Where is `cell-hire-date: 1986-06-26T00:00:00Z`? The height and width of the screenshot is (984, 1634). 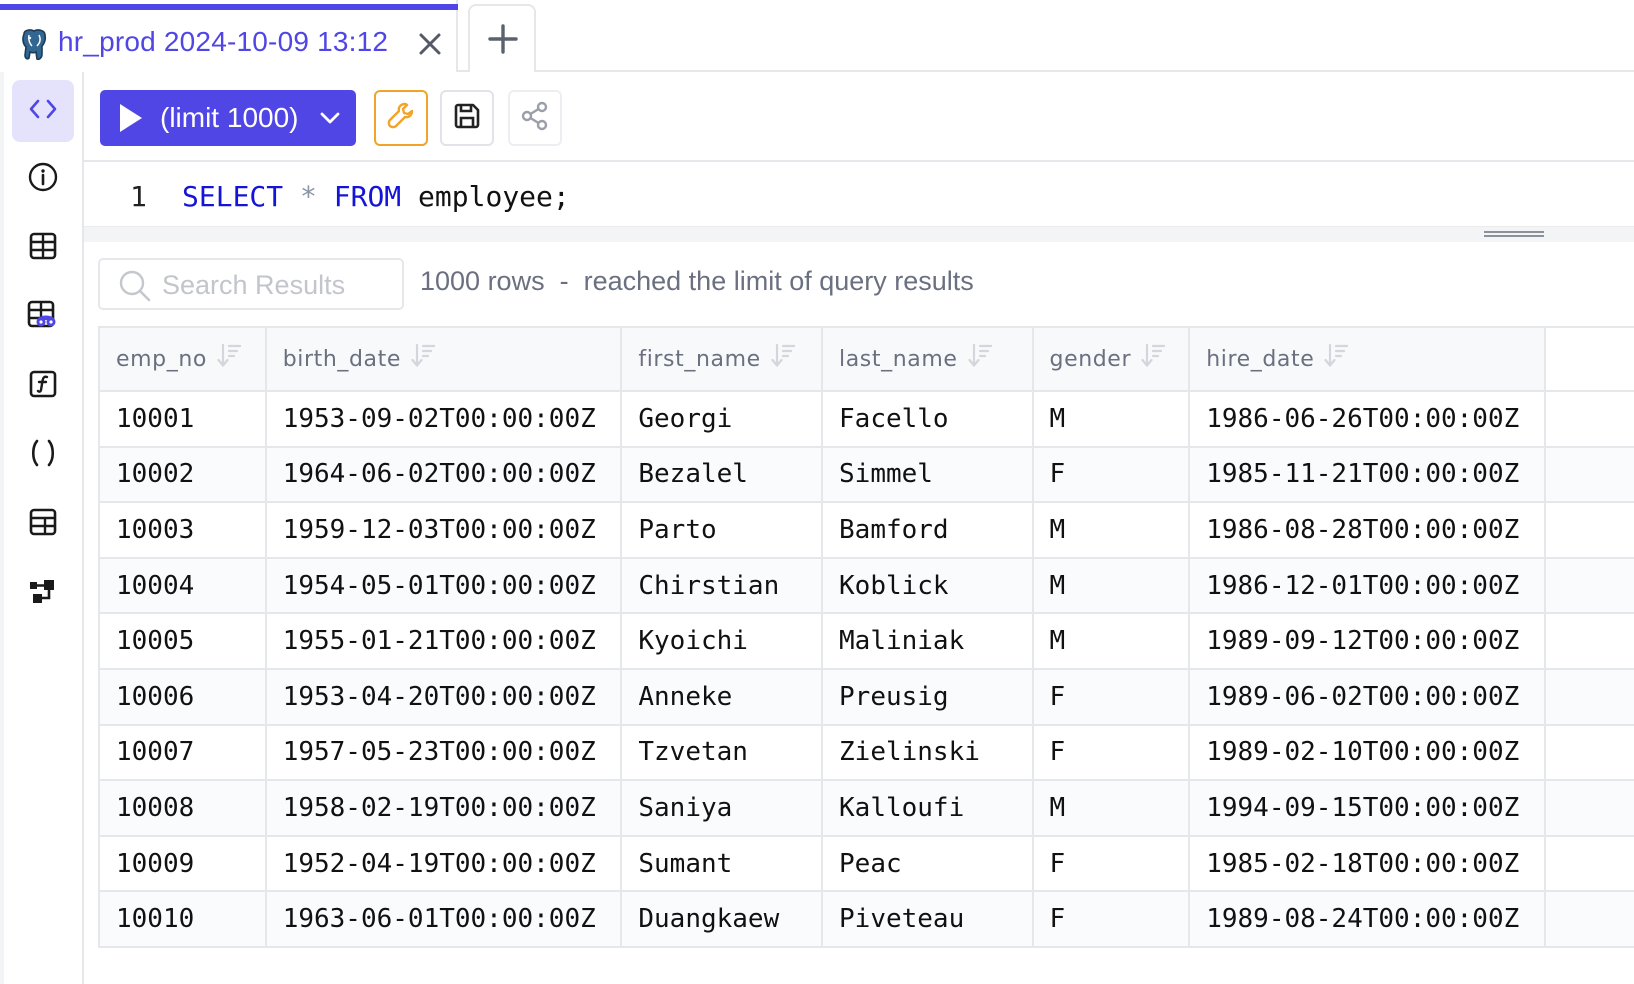 cell-hire-date: 1986-06-26T00:00:00Z is located at coordinates (1367, 419).